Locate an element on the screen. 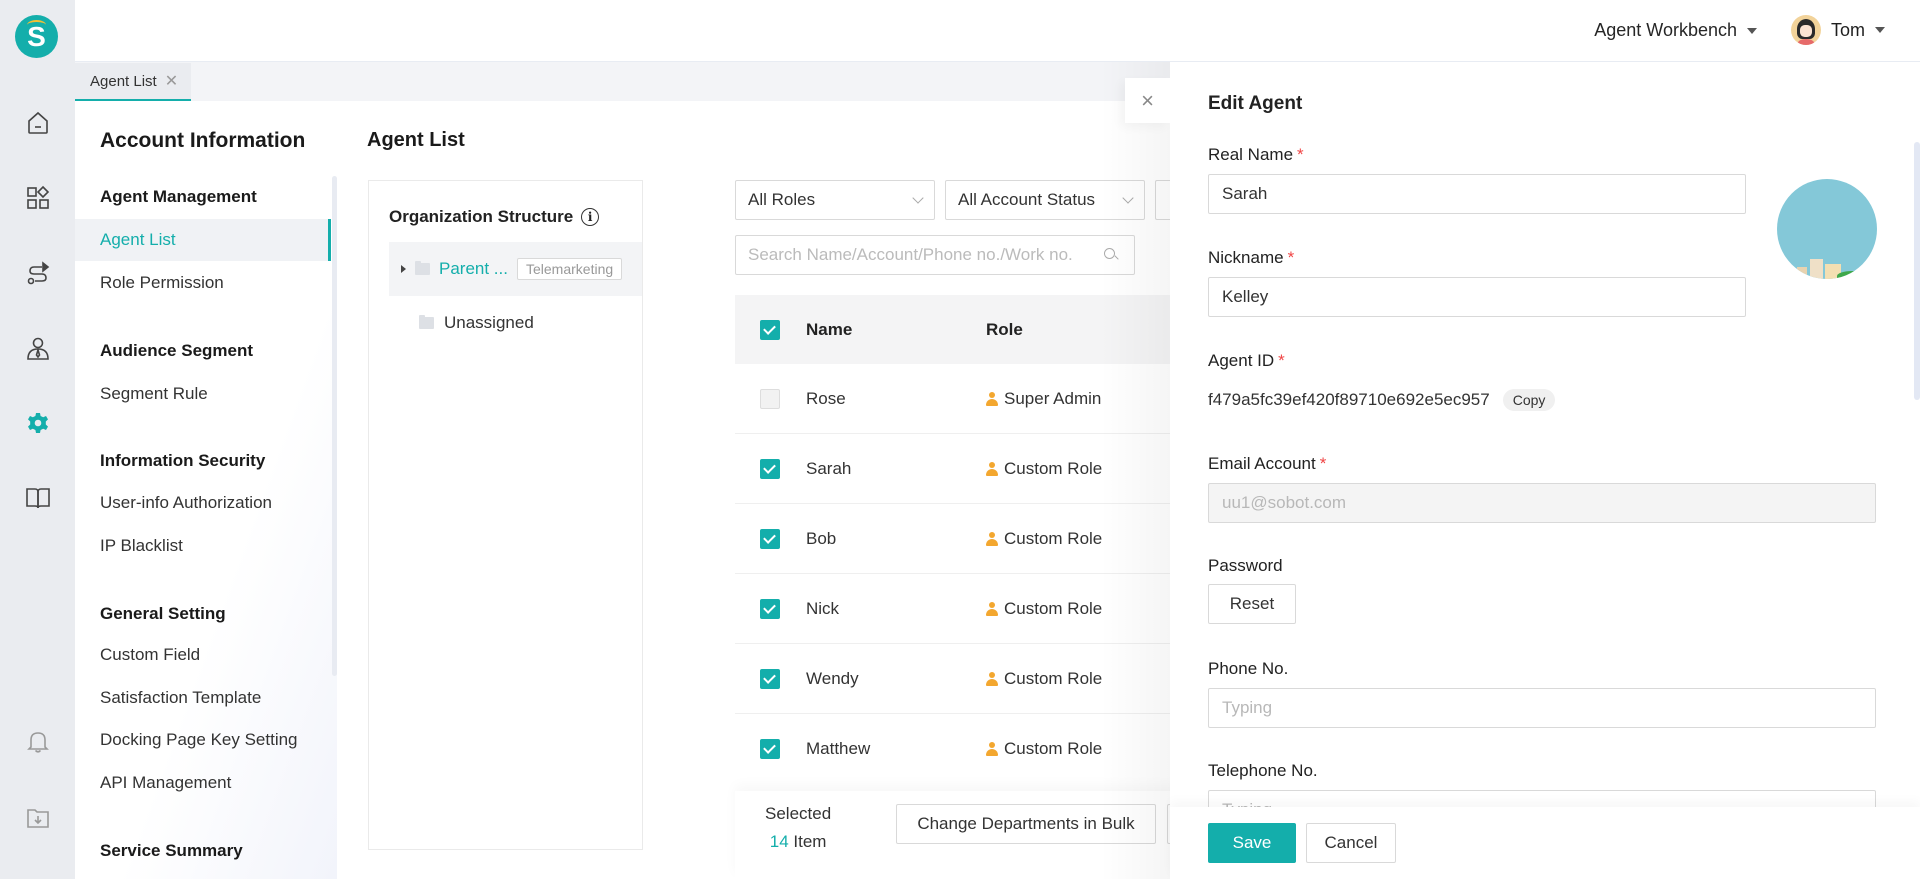 The height and width of the screenshot is (879, 1920). reset-password-button: Reset is located at coordinates (1252, 604).